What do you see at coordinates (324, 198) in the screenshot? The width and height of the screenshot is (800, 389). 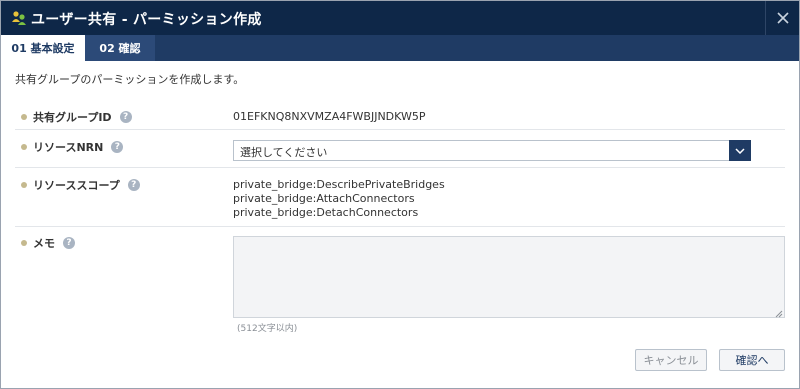 I see `scope-item: private_bridge:AttachConnectors` at bounding box center [324, 198].